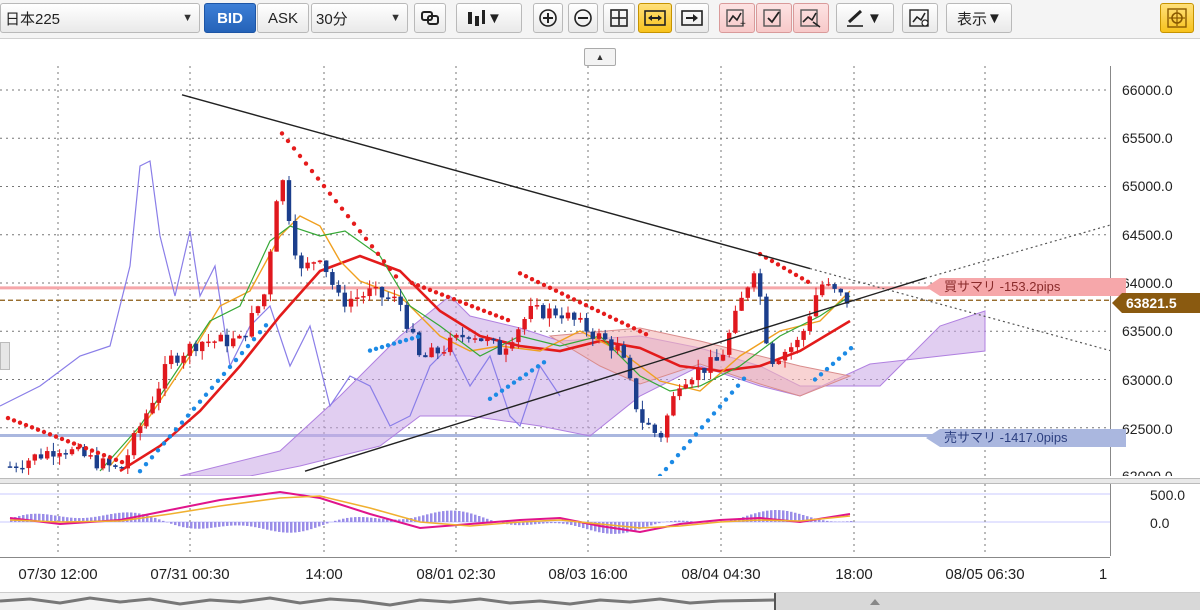 The width and height of the screenshot is (1200, 615). Describe the element at coordinates (548, 18) in the screenshot. I see `zoom-in-button` at that location.